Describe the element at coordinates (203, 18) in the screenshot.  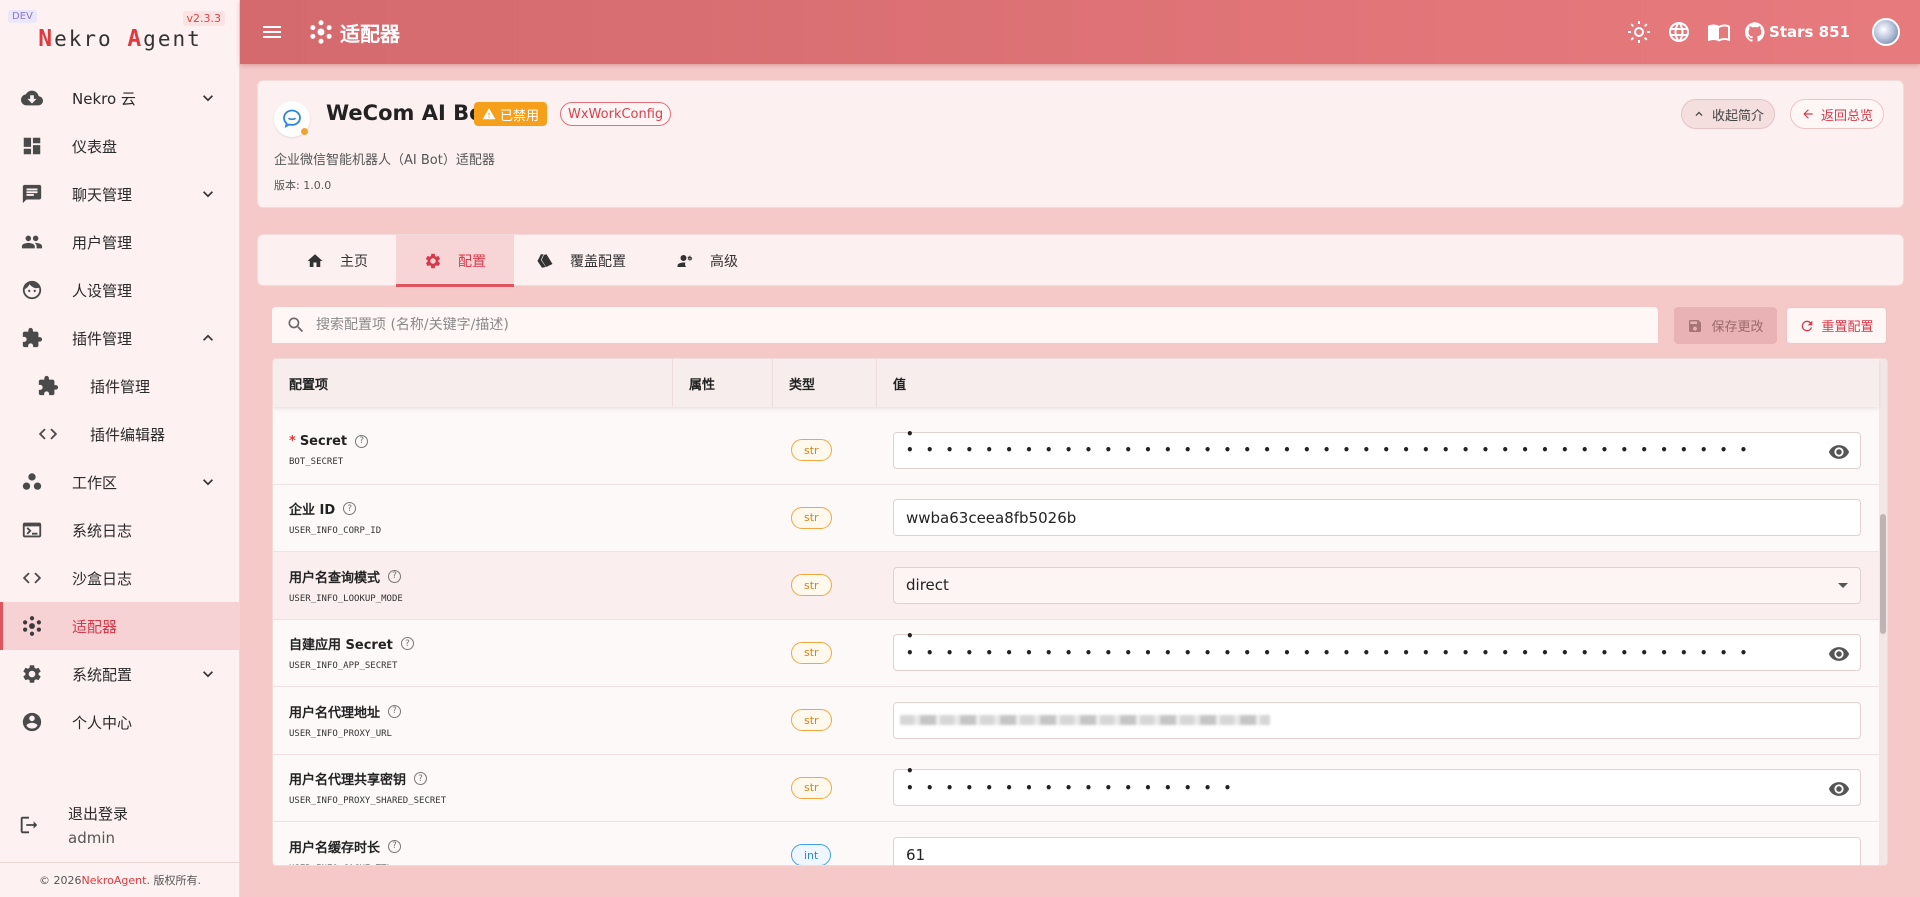
I see `version-badge: v2.3.3` at that location.